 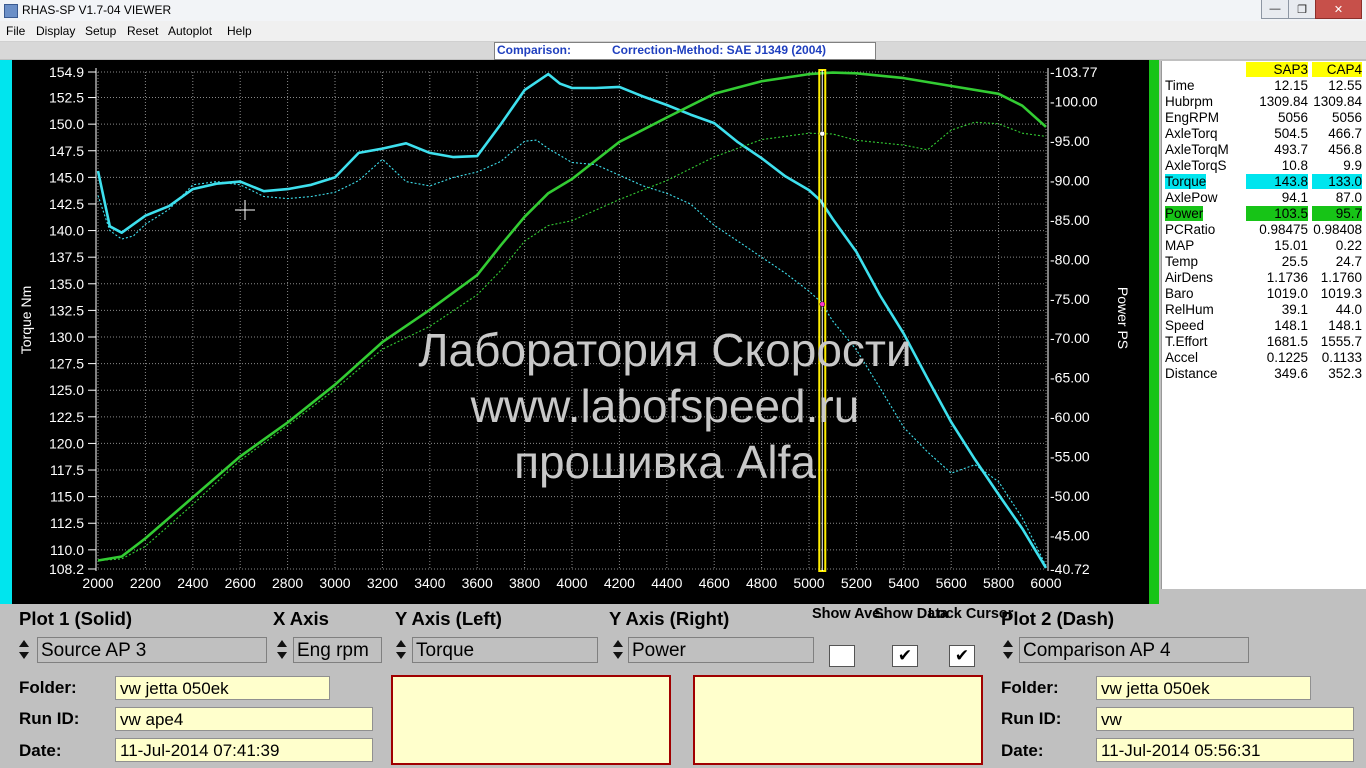 What do you see at coordinates (1264, 118) in the screenshot?
I see `data-row-engrpm: EngRPM 5056 5056` at bounding box center [1264, 118].